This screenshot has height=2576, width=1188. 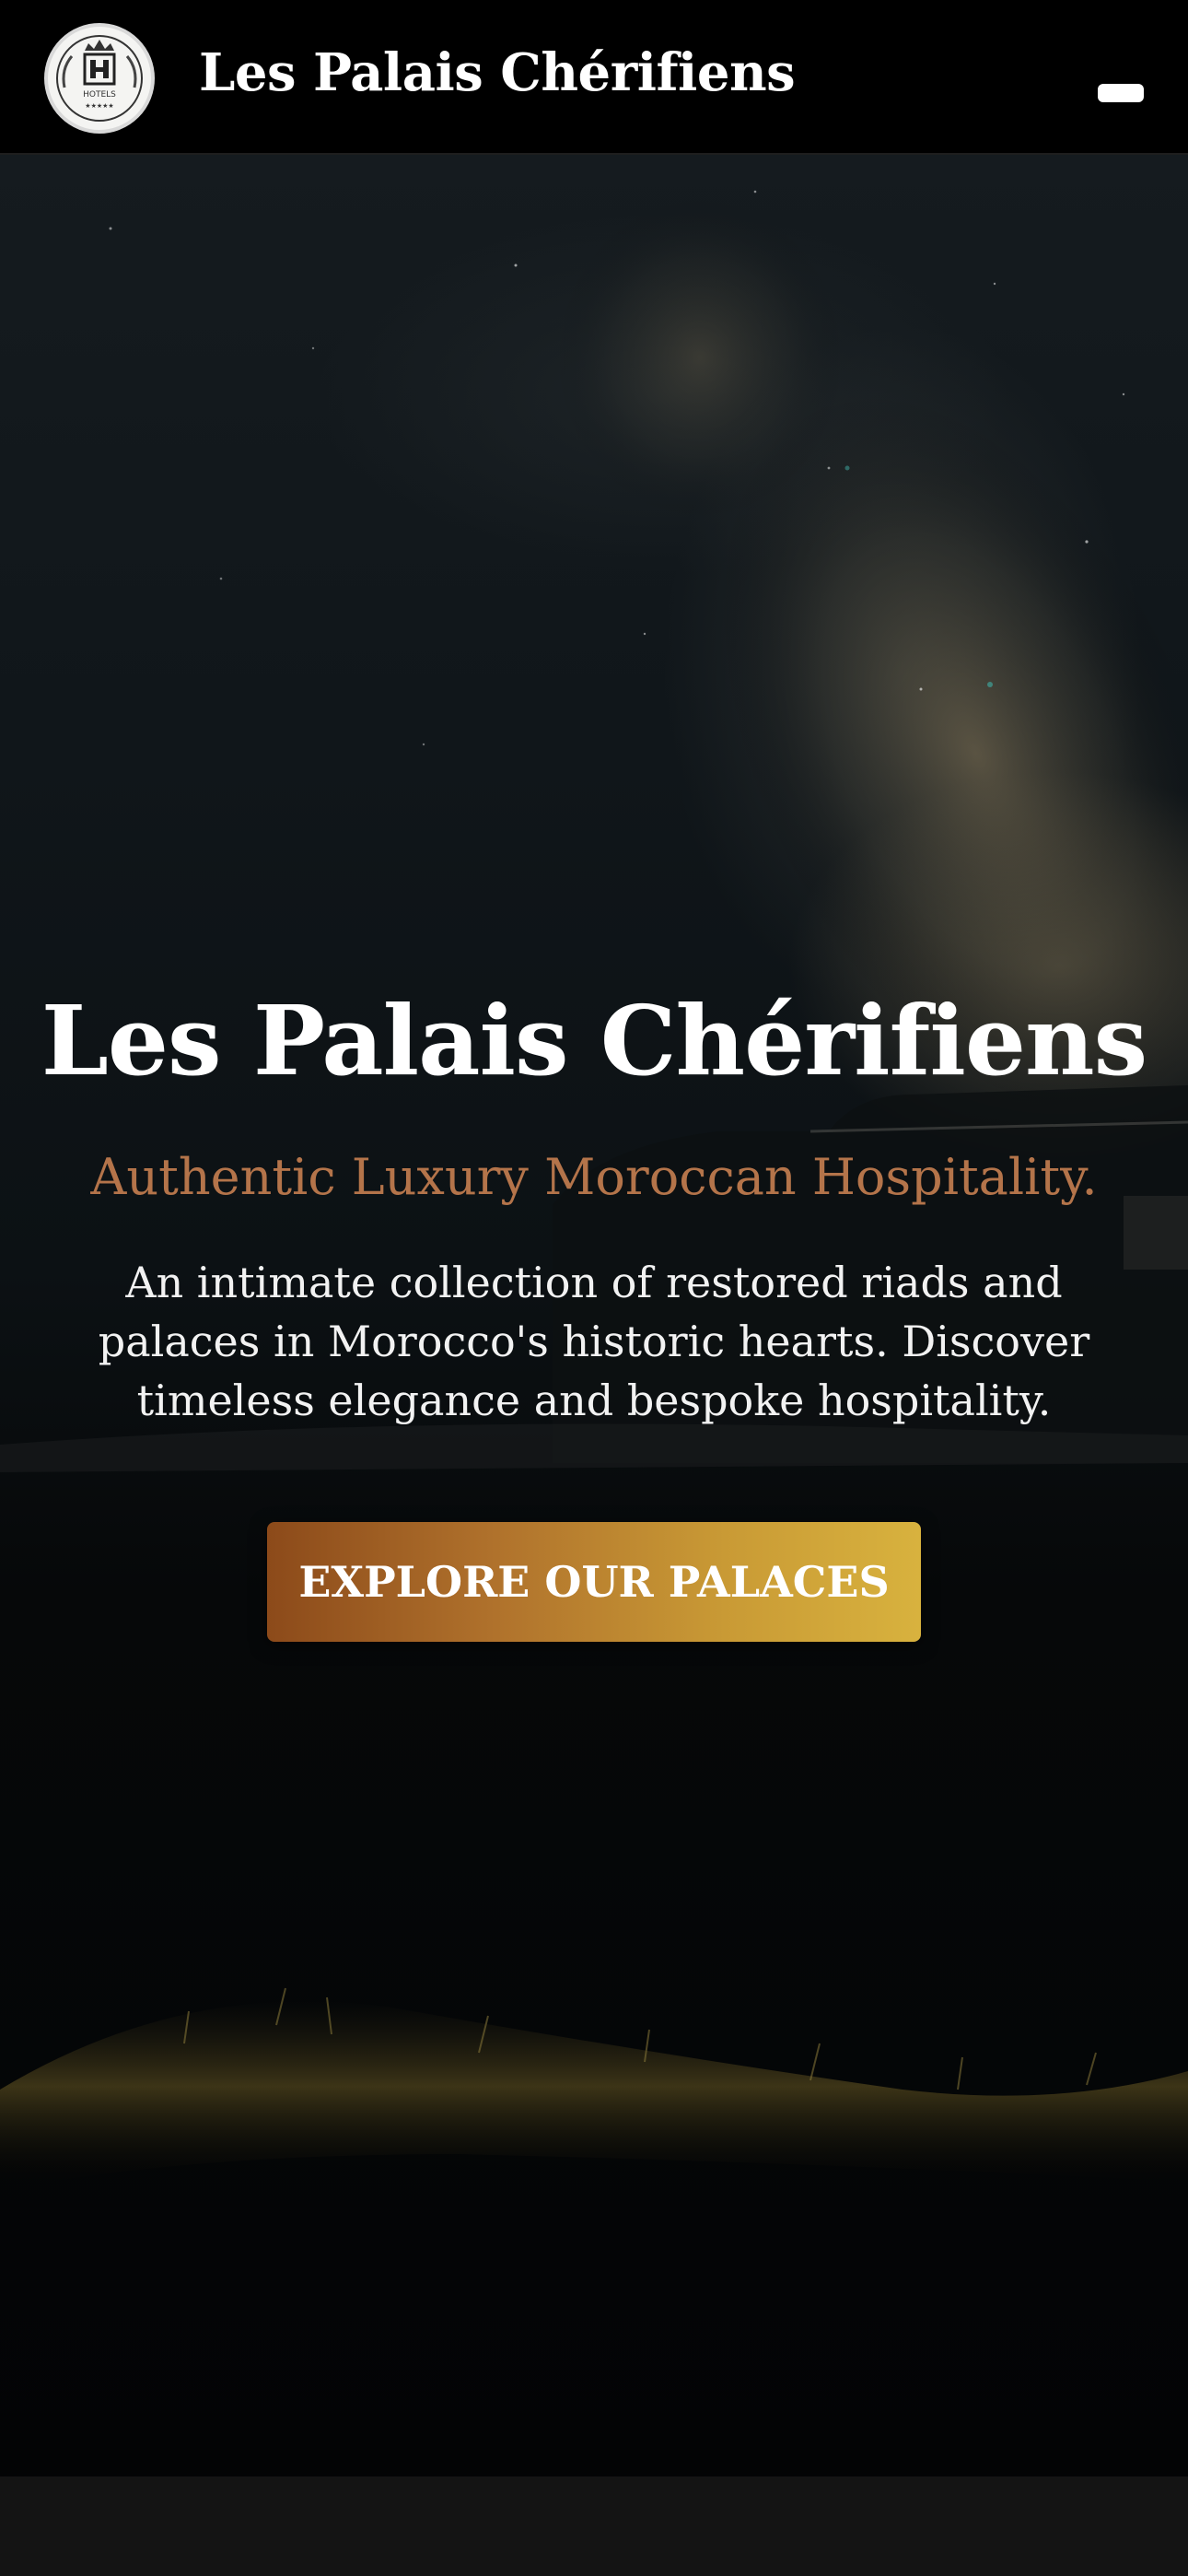 I want to click on svg-text: HOTELS, so click(x=99, y=95).